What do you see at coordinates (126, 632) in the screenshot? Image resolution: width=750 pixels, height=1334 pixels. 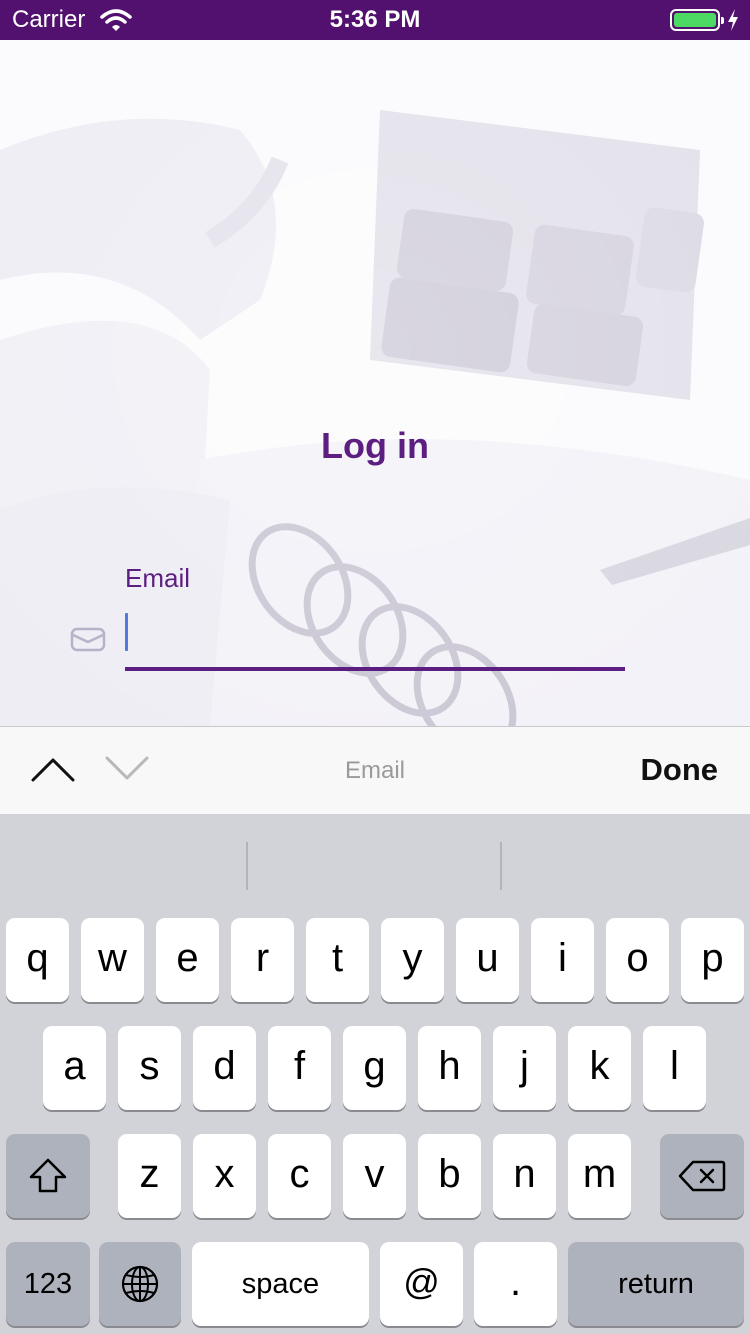 I see `text-caret` at bounding box center [126, 632].